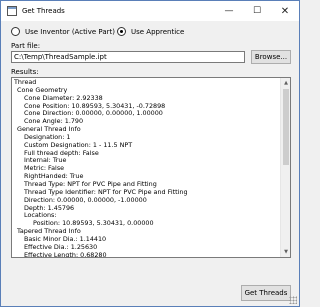 Image resolution: width=320 pixels, height=307 pixels. What do you see at coordinates (54, 122) in the screenshot?
I see `result-line: Cone Angle: 1.790` at bounding box center [54, 122].